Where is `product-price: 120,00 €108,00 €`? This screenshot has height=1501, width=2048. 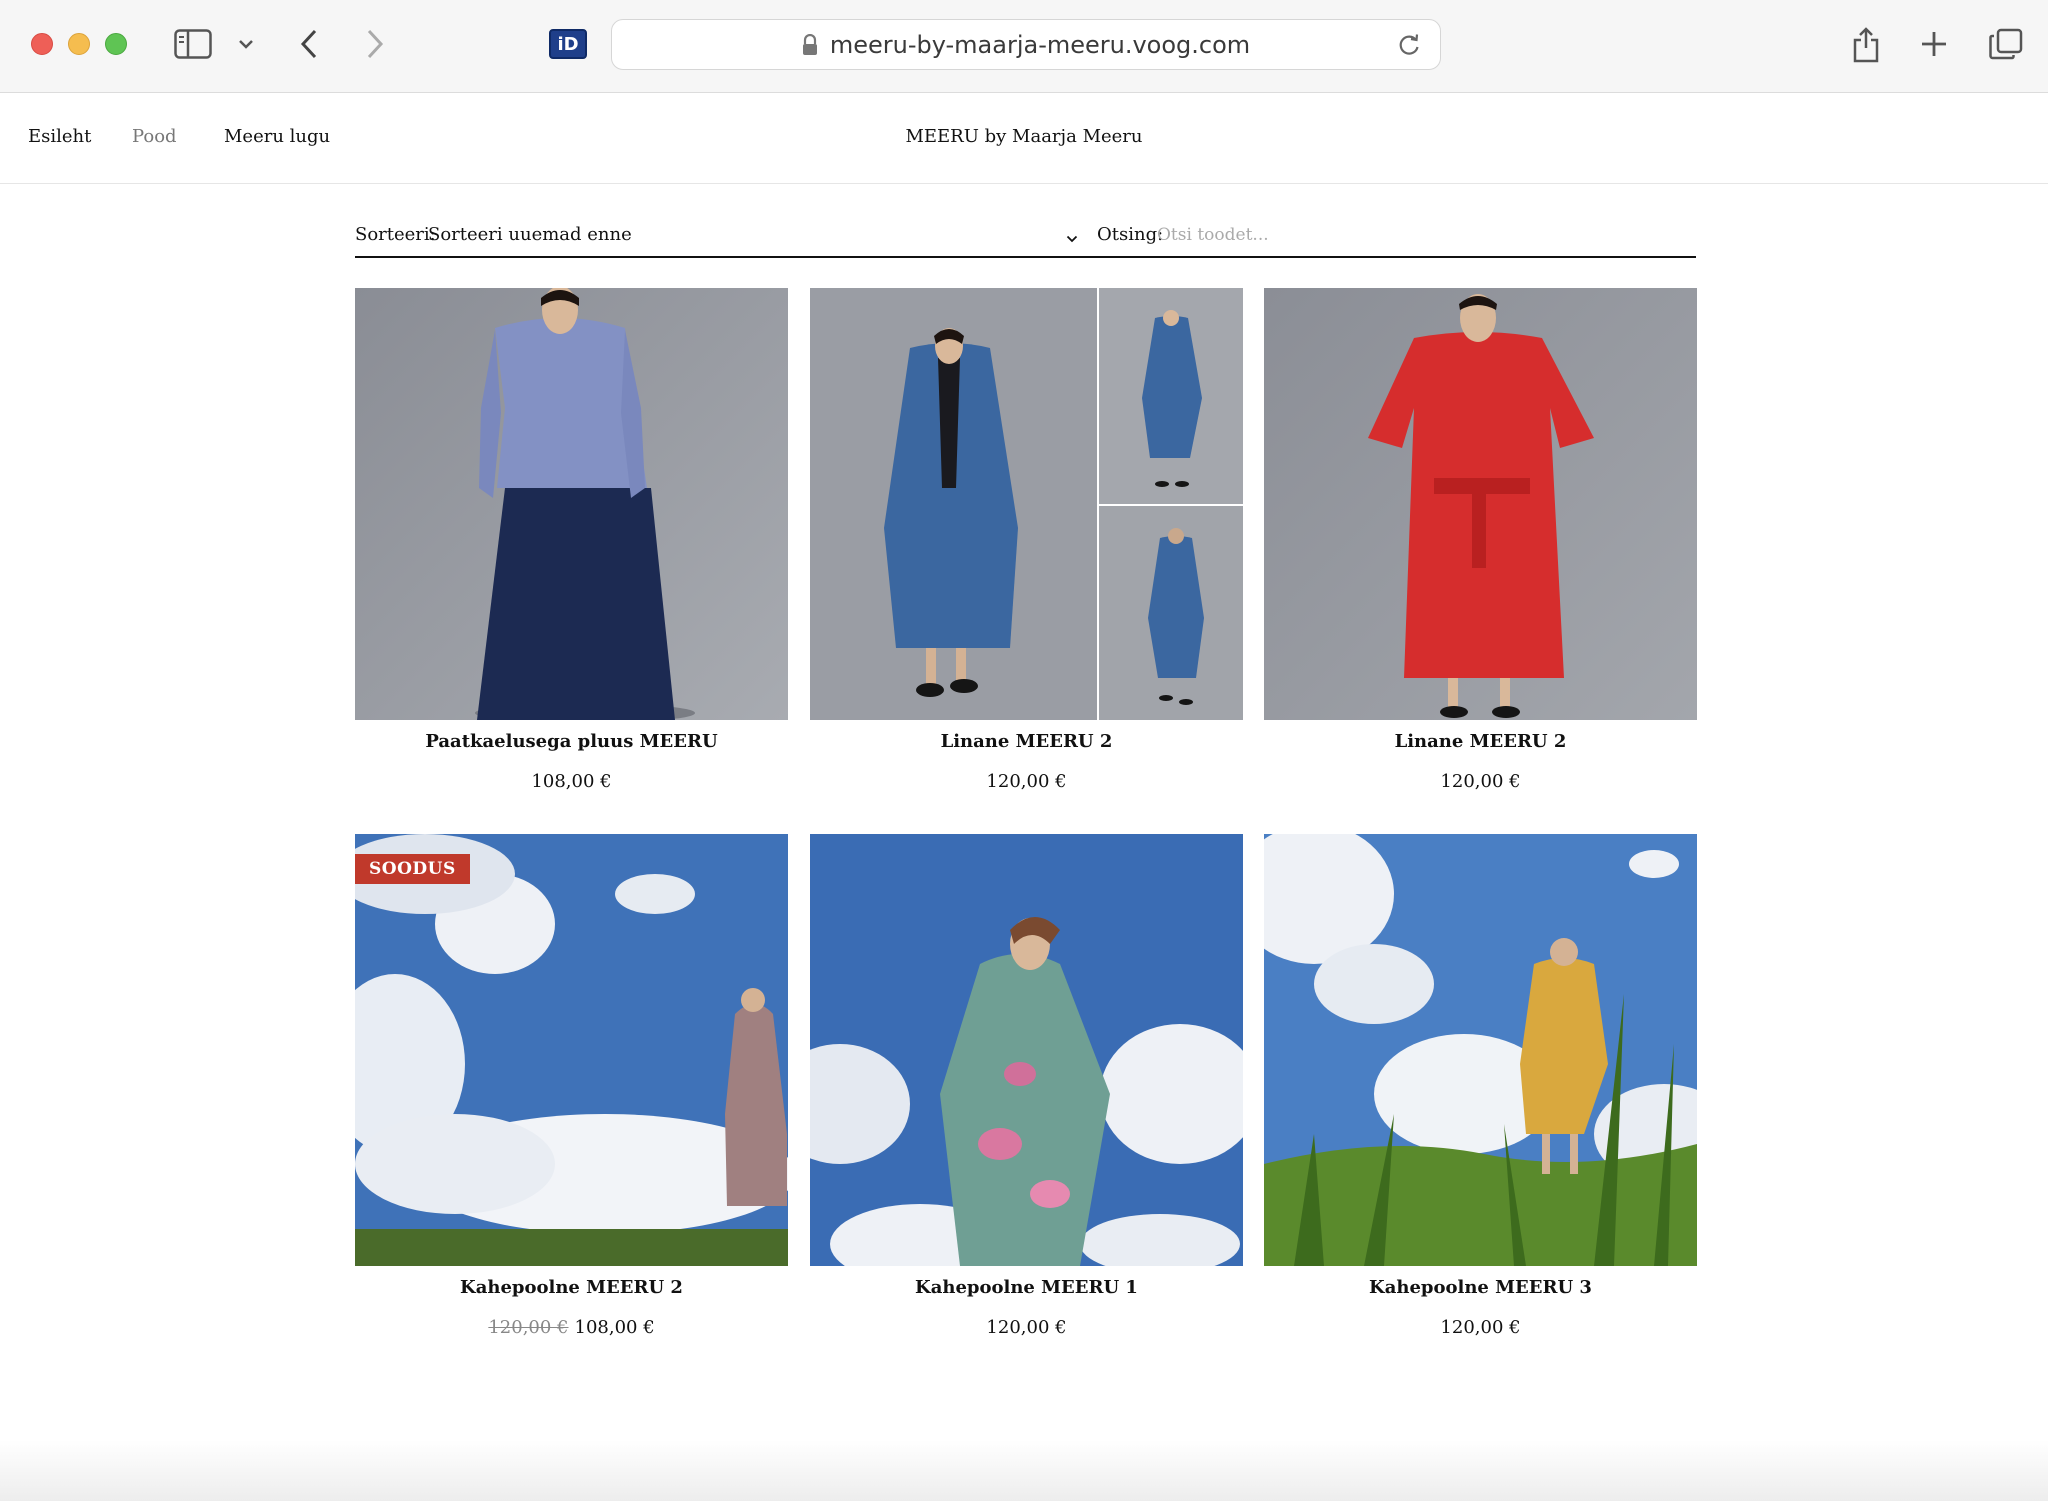 product-price: 120,00 €108,00 € is located at coordinates (571, 1327).